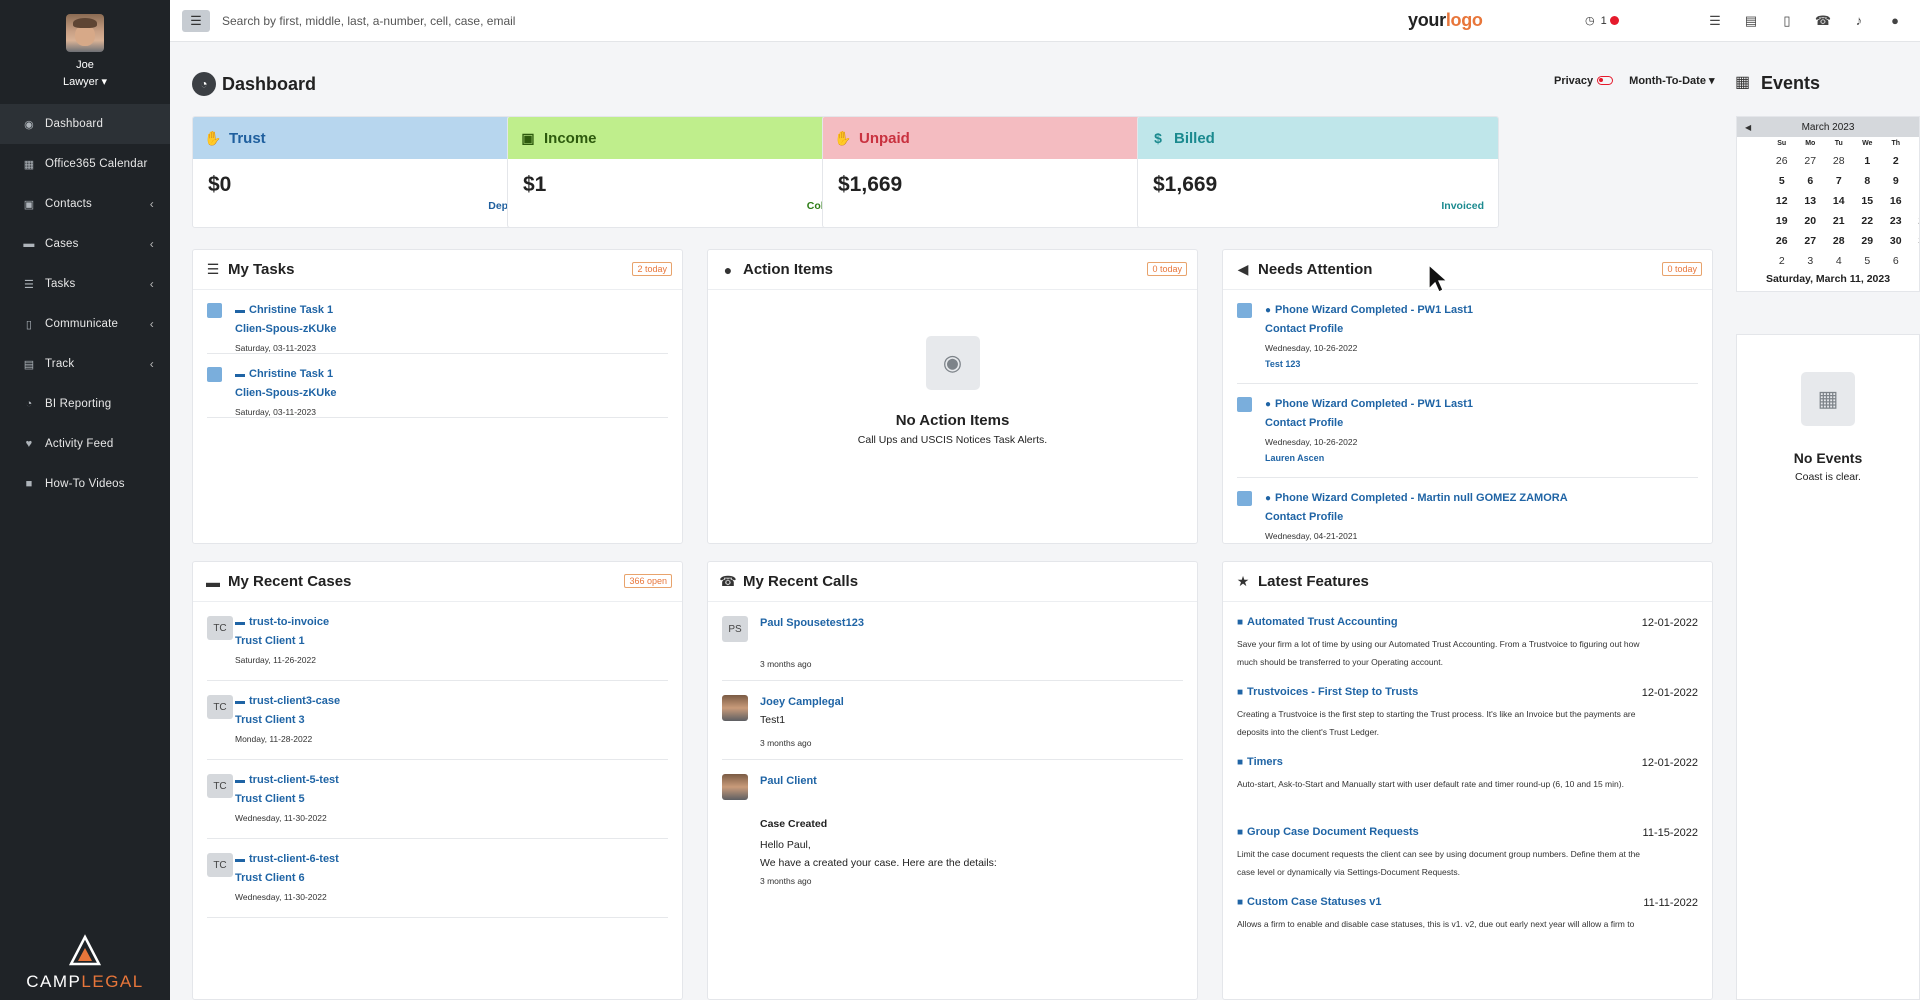 The height and width of the screenshot is (1000, 1920). I want to click on calendar-day: 28, so click(1839, 241).